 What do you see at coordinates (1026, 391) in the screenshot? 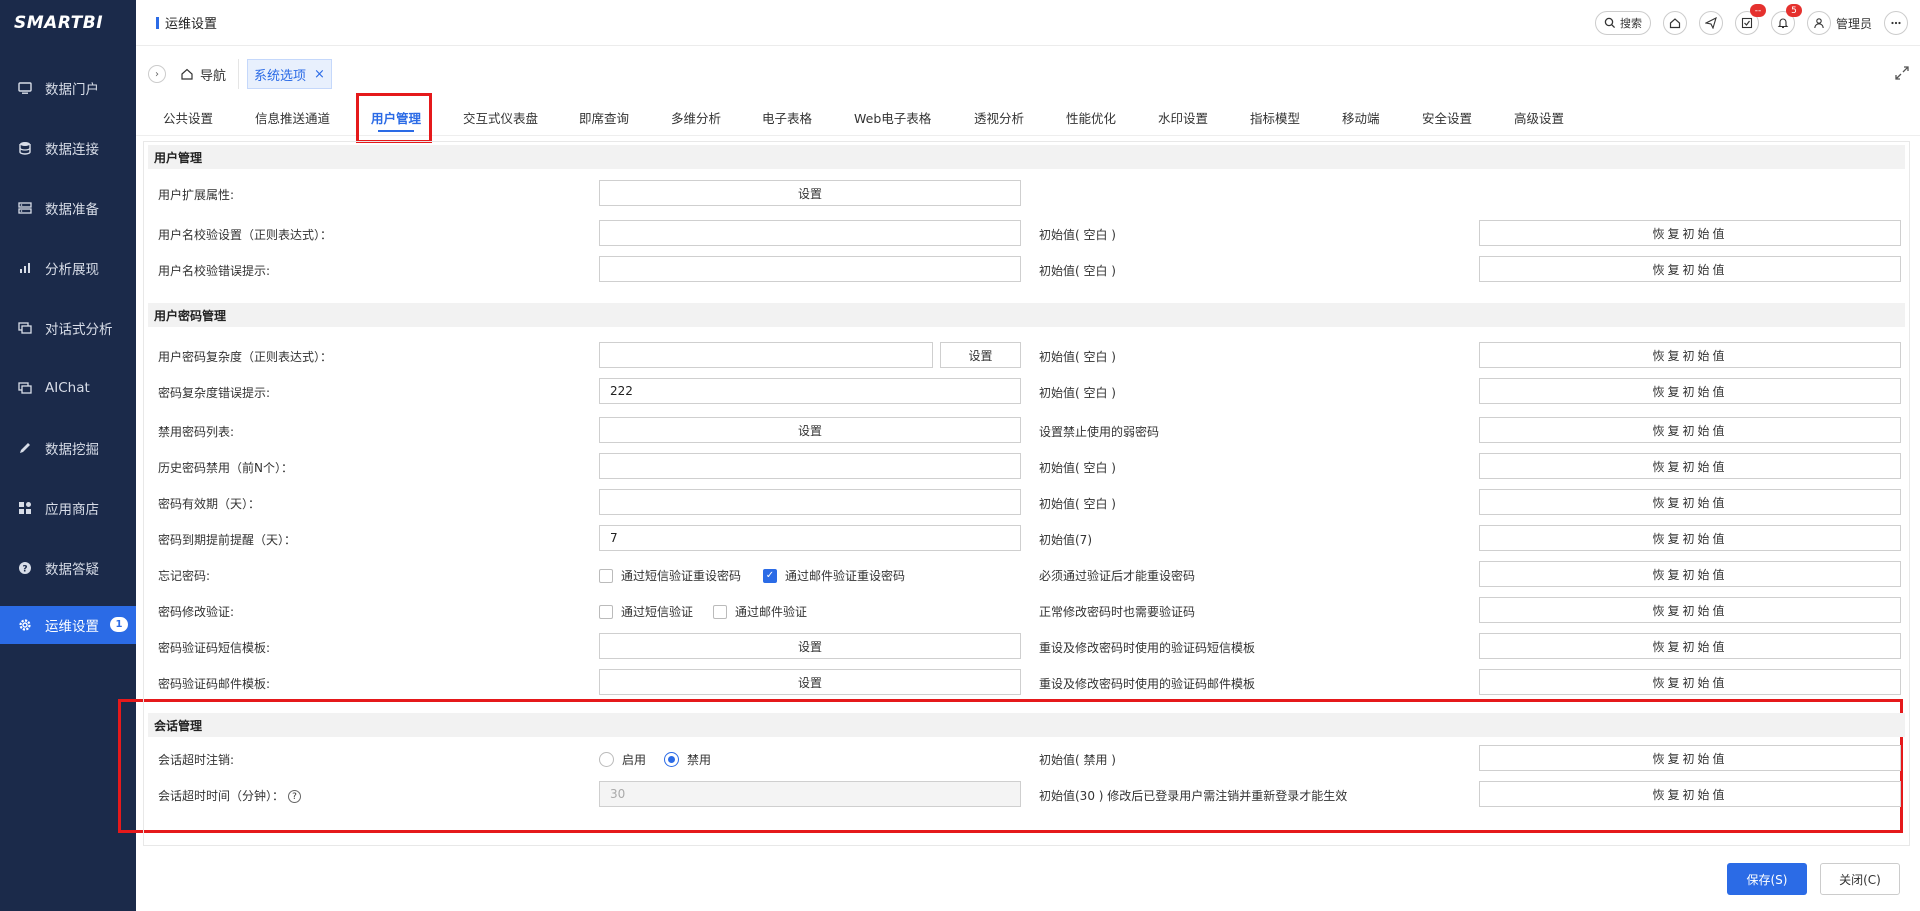
I see `row-pwd-complexity-error: 密码复杂度错误提示: 222 初始值( 空白 ) 恢复初始值` at bounding box center [1026, 391].